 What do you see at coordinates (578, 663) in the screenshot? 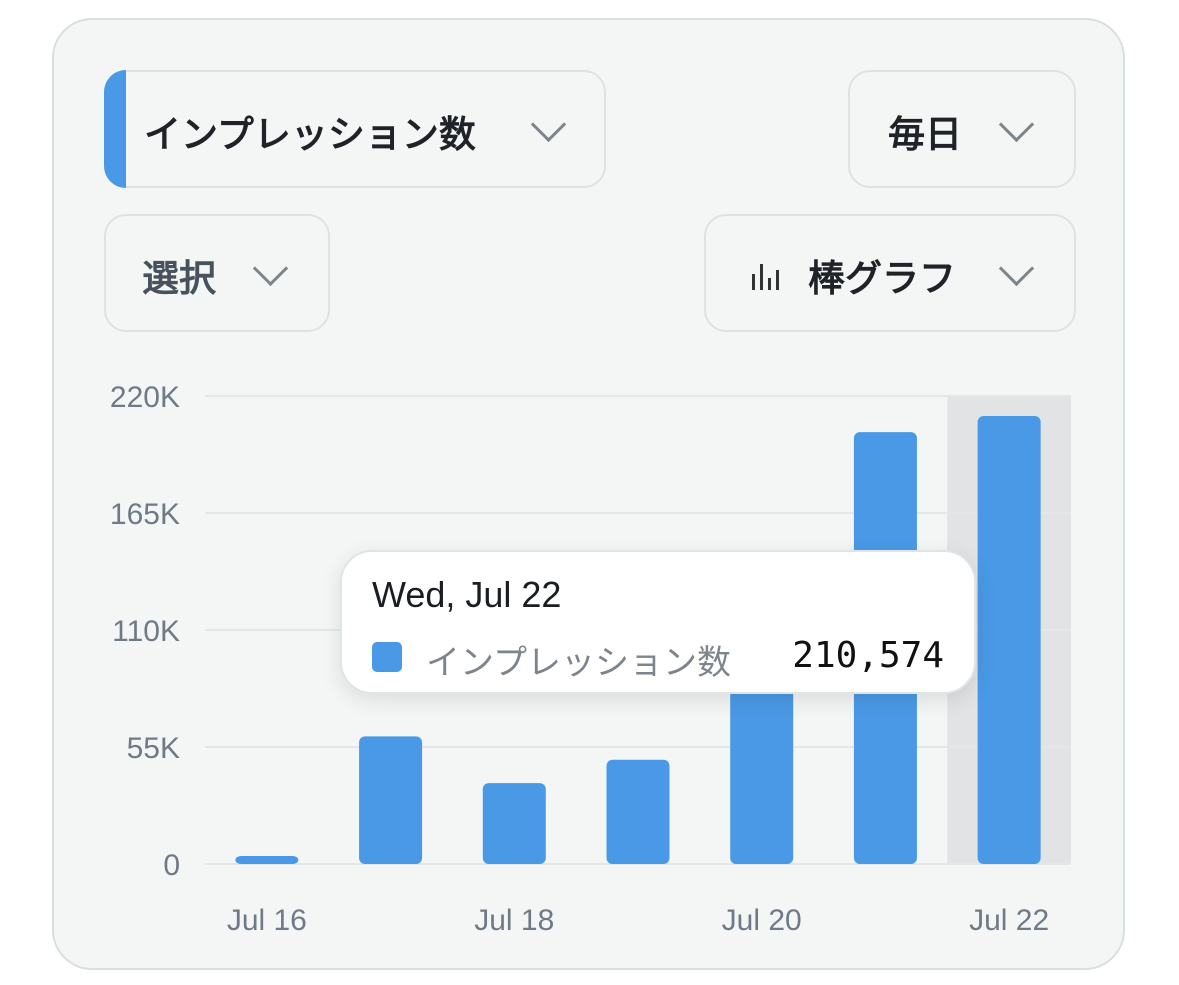
I see `tooltip-series-name: インプレッション数` at bounding box center [578, 663].